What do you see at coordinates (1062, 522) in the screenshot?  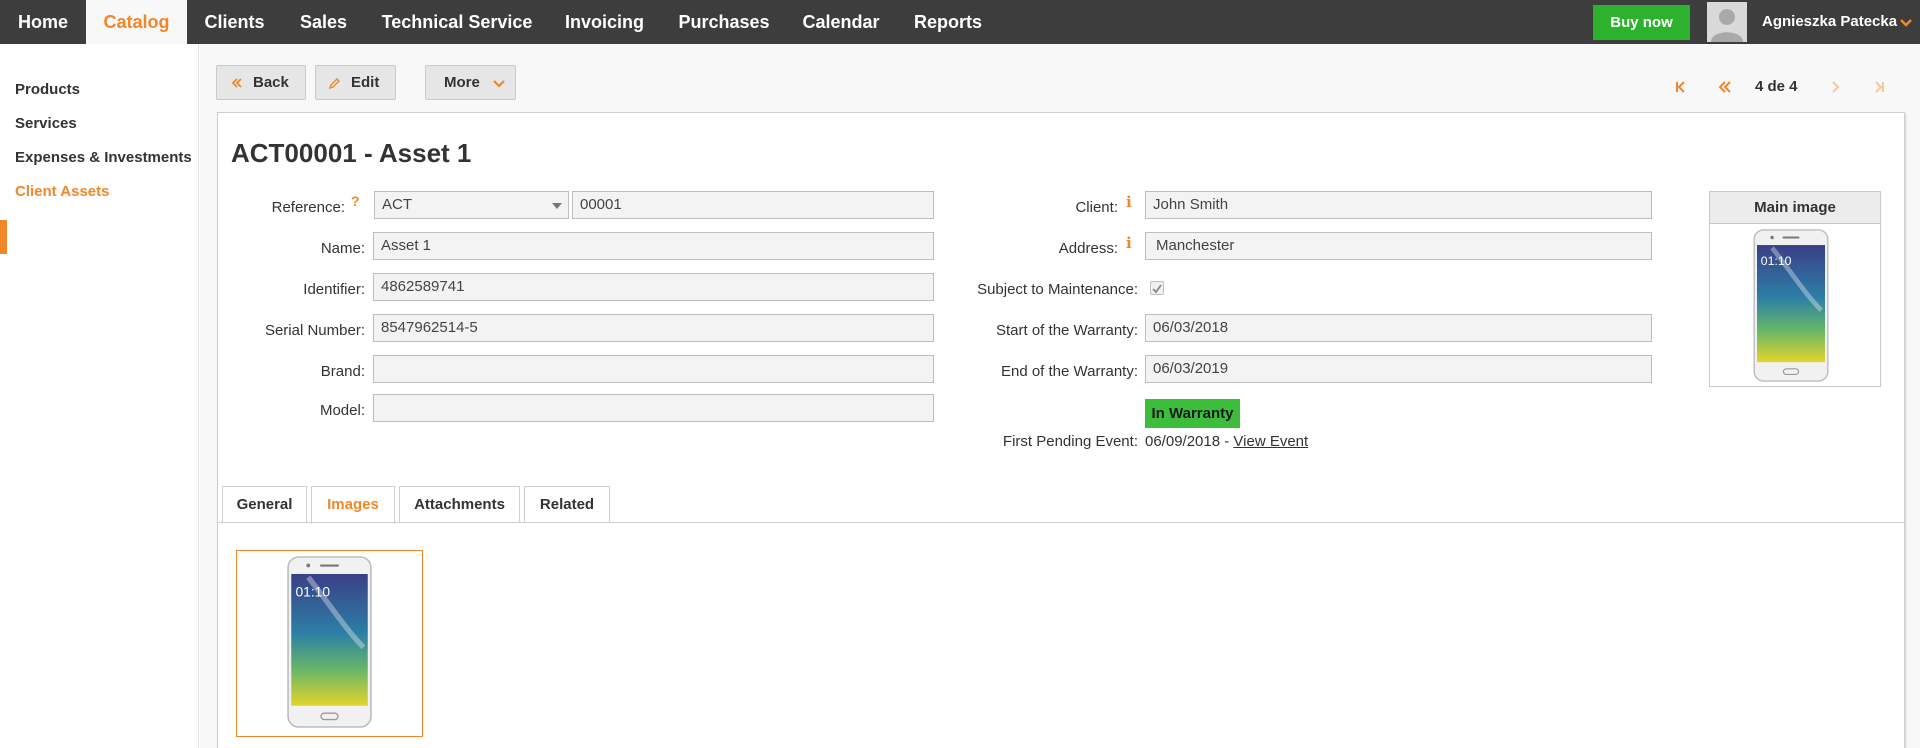 I see `tab-divider` at bounding box center [1062, 522].